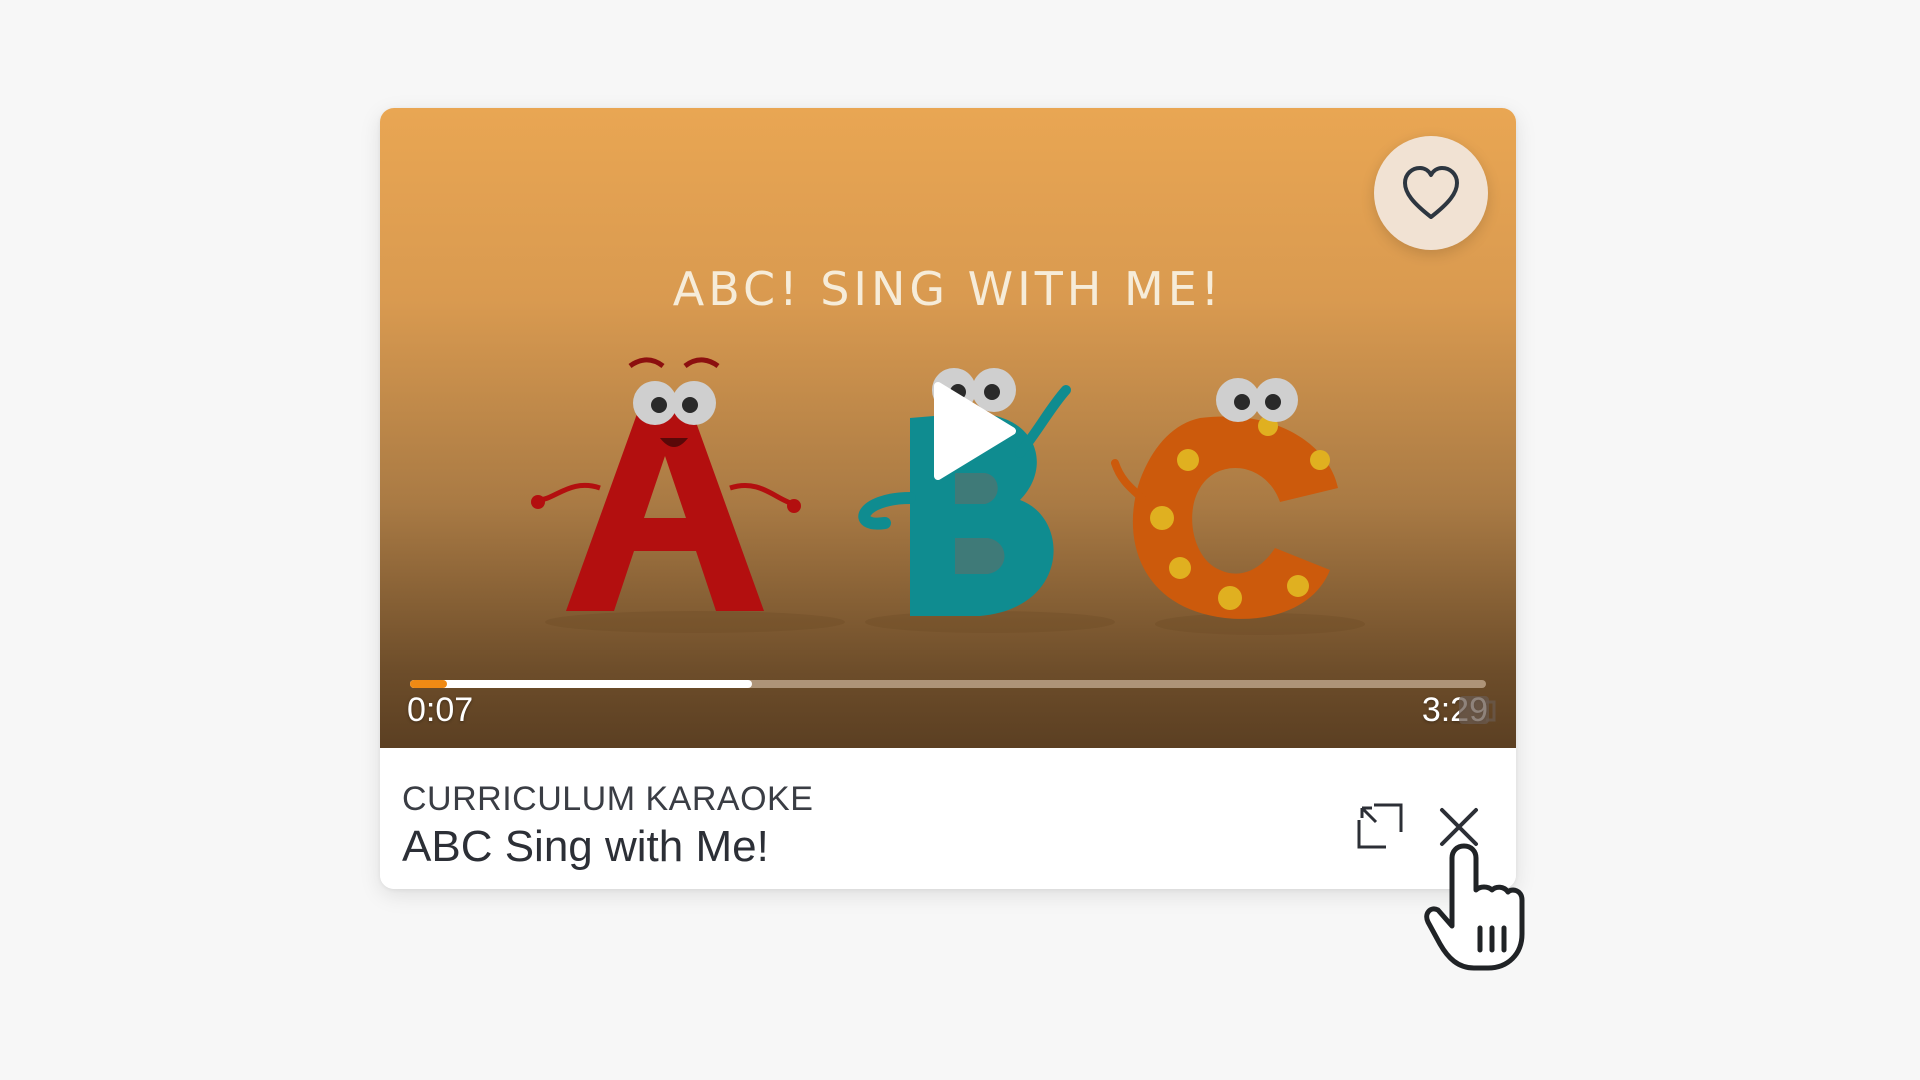 This screenshot has width=1920, height=1080. What do you see at coordinates (948, 684) in the screenshot?
I see `progress-bar` at bounding box center [948, 684].